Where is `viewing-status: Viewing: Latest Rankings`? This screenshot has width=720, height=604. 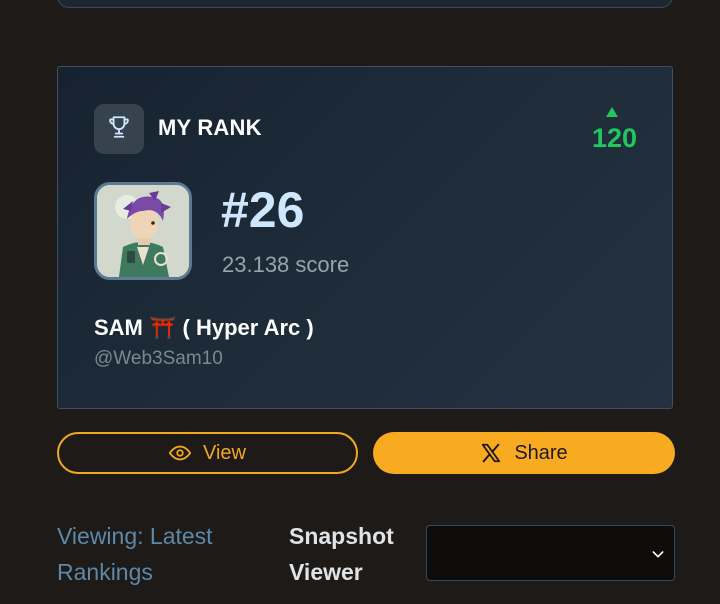 viewing-status: Viewing: Latest Rankings is located at coordinates (135, 554).